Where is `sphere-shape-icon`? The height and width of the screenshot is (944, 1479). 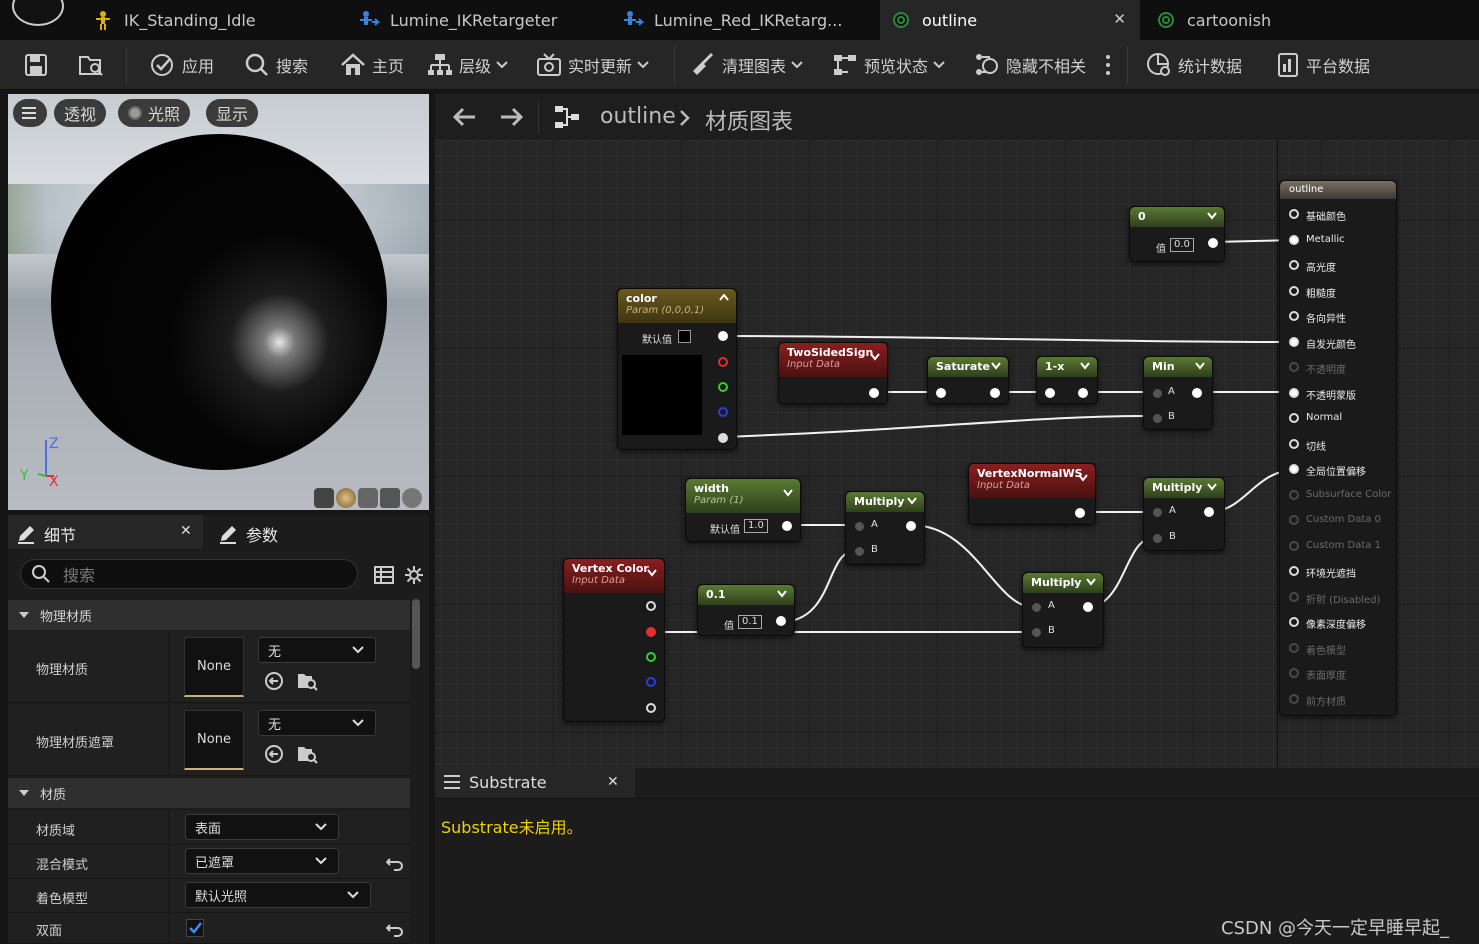 sphere-shape-icon is located at coordinates (346, 498).